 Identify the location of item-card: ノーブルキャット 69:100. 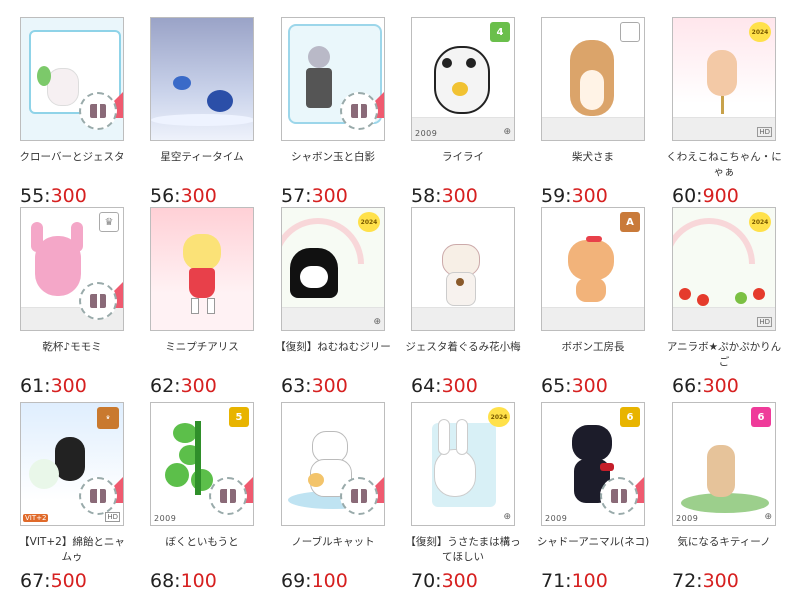
(346, 502).